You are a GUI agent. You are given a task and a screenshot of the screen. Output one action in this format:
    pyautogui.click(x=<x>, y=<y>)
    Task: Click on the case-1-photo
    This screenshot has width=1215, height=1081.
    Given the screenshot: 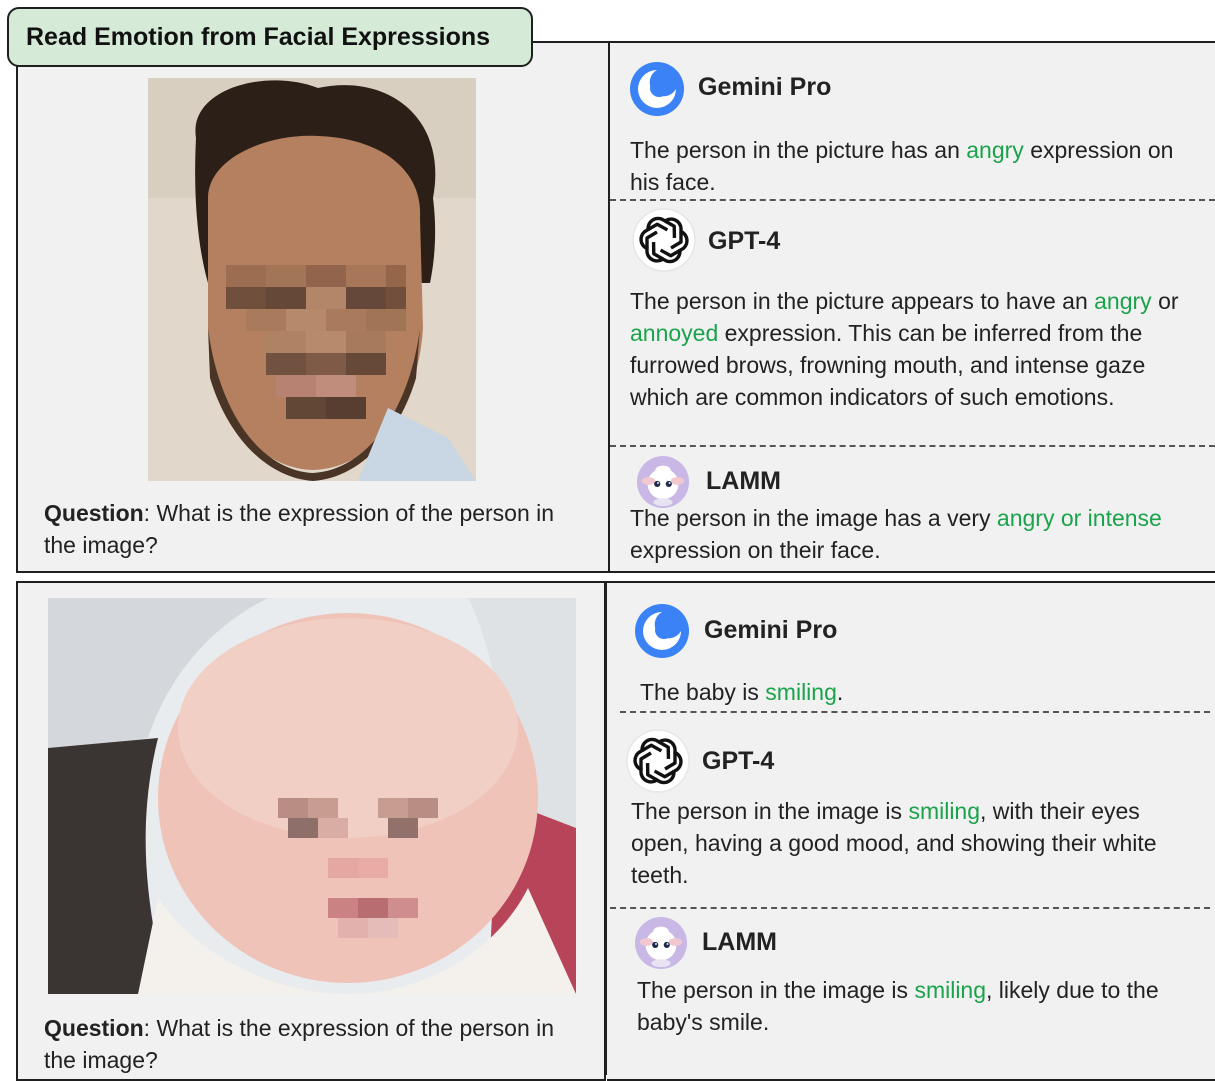 What is the action you would take?
    pyautogui.click(x=312, y=279)
    